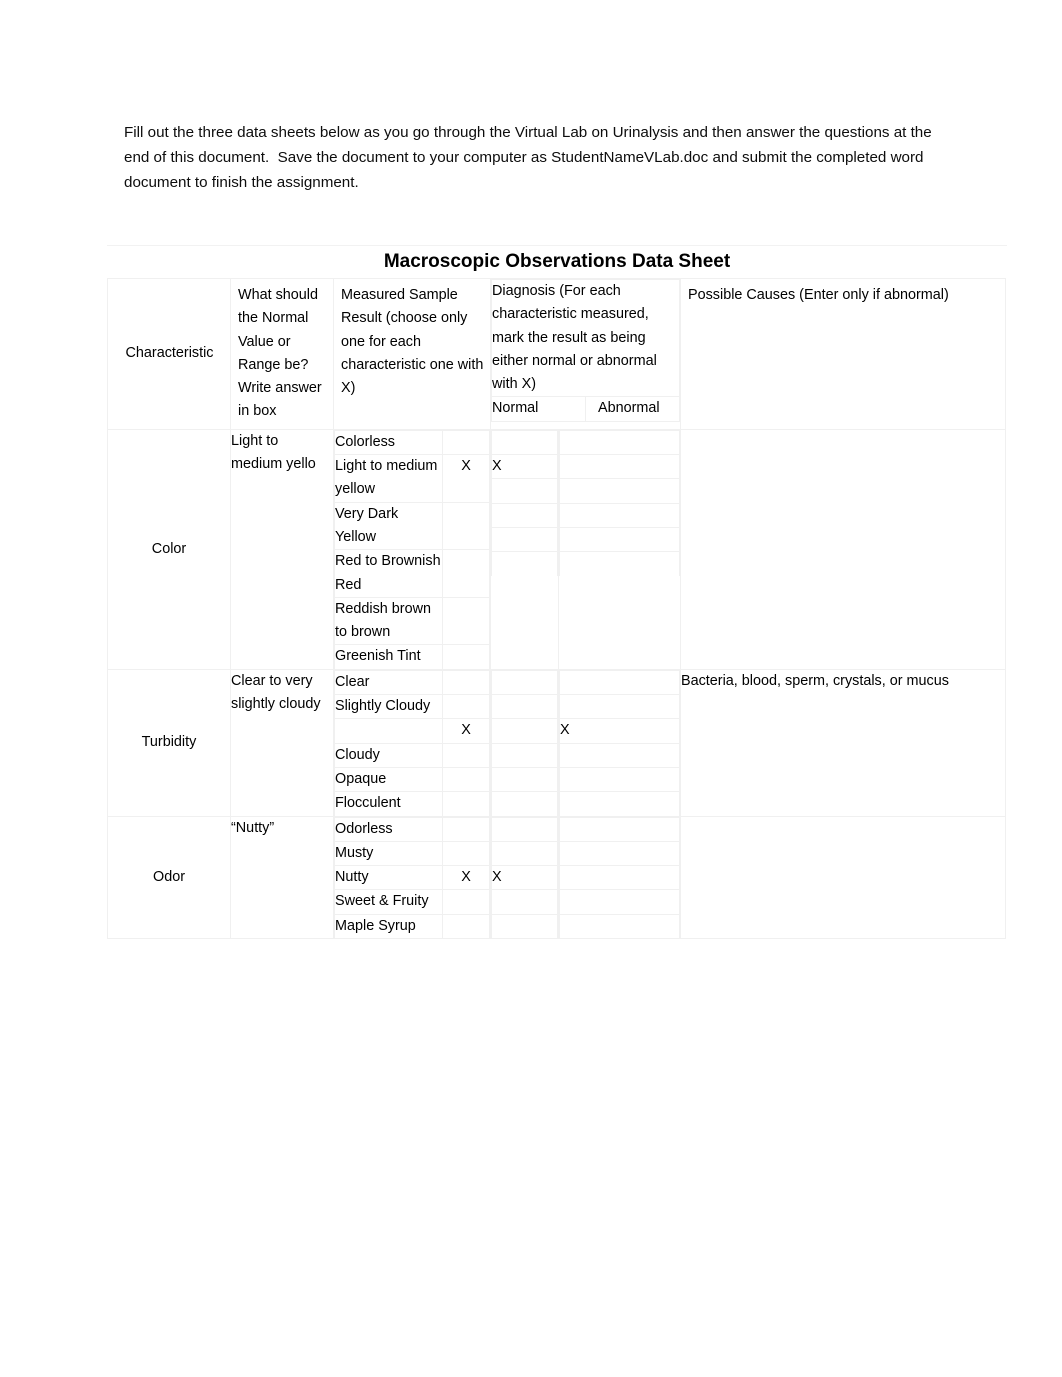 The width and height of the screenshot is (1062, 1377). I want to click on measured-option-label: Flocculent, so click(388, 803).